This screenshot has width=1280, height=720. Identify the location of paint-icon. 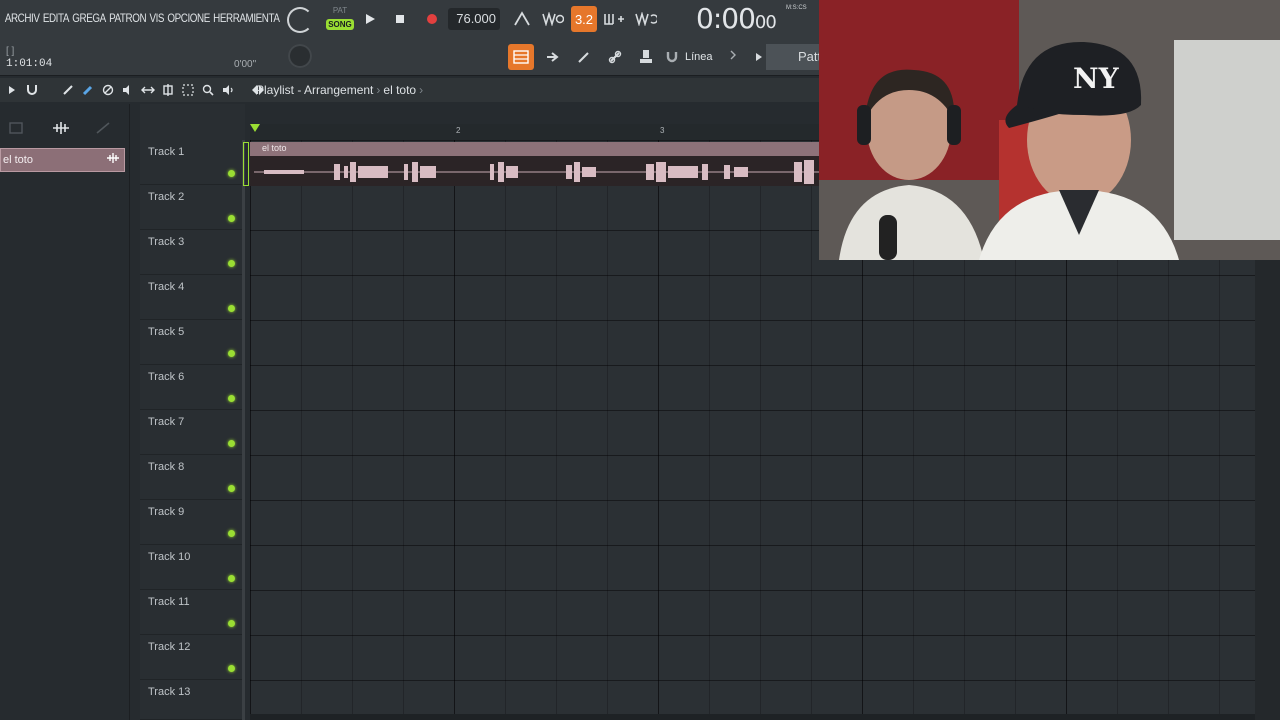
(88, 90).